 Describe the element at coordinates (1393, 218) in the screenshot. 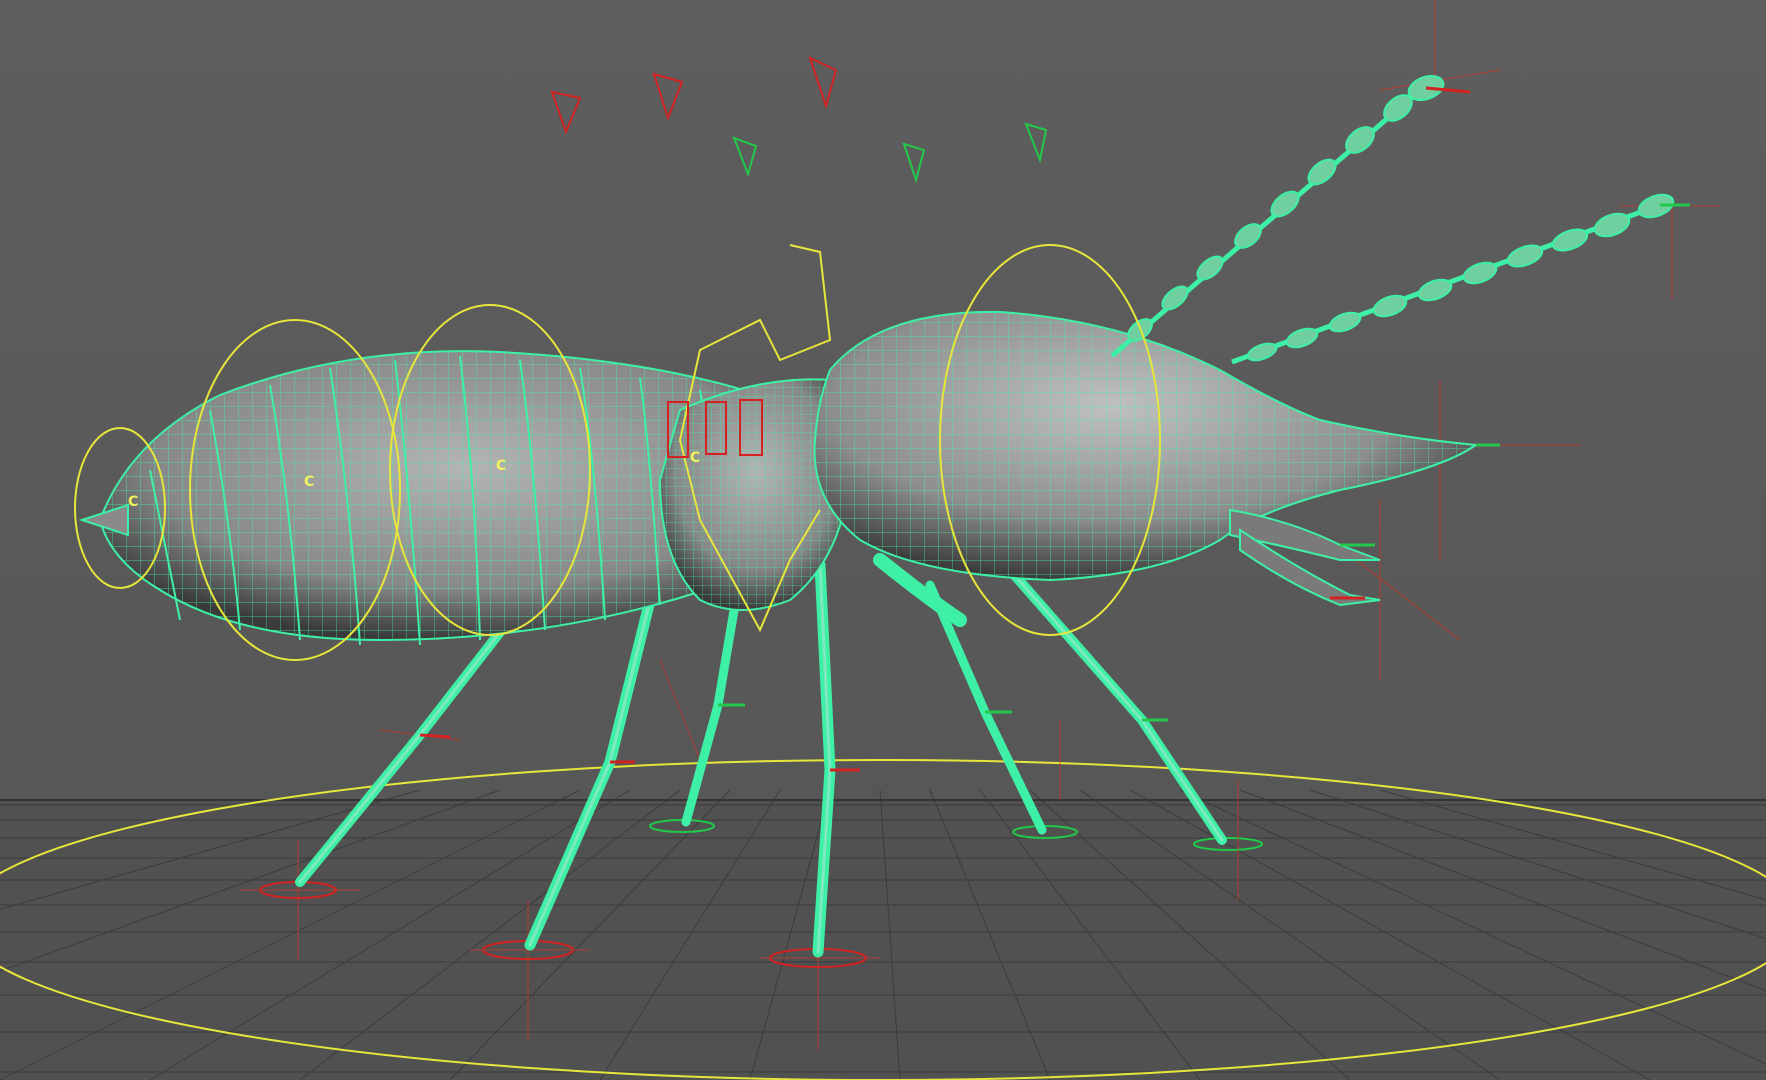

I see `insect-antennae` at that location.